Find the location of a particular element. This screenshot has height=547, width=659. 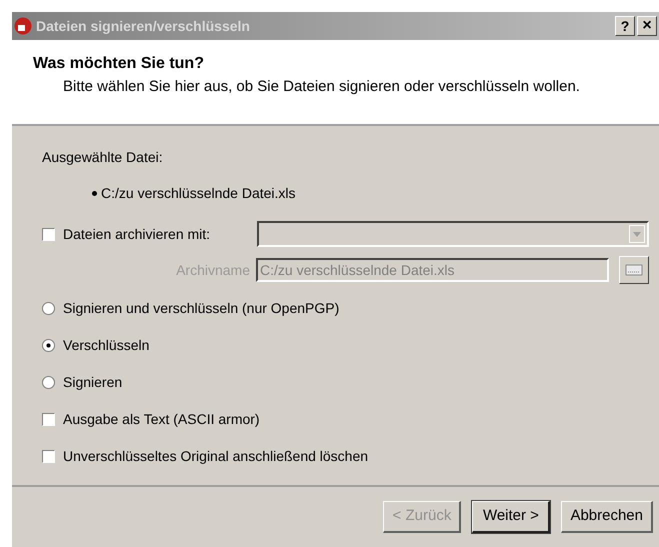

window-title: Dateien signieren/verschlüsseln is located at coordinates (143, 26).